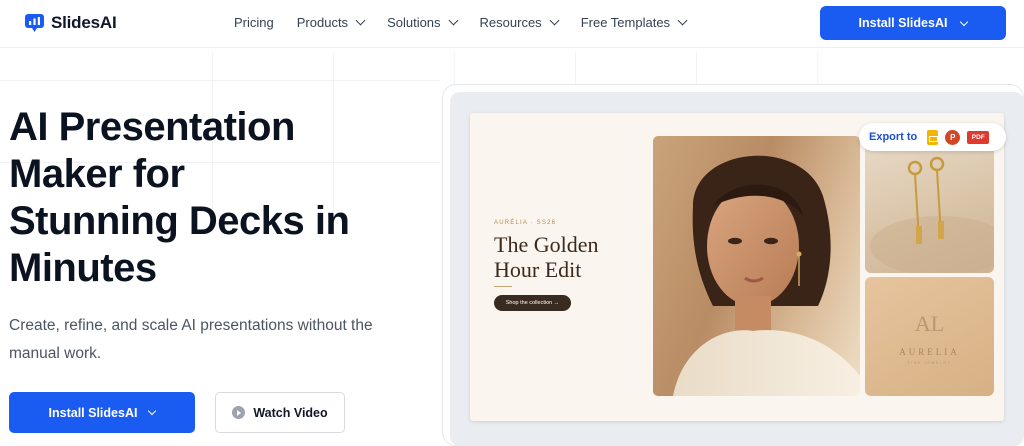 The width and height of the screenshot is (1024, 446). I want to click on slide-title-line: The Golden, so click(546, 244).